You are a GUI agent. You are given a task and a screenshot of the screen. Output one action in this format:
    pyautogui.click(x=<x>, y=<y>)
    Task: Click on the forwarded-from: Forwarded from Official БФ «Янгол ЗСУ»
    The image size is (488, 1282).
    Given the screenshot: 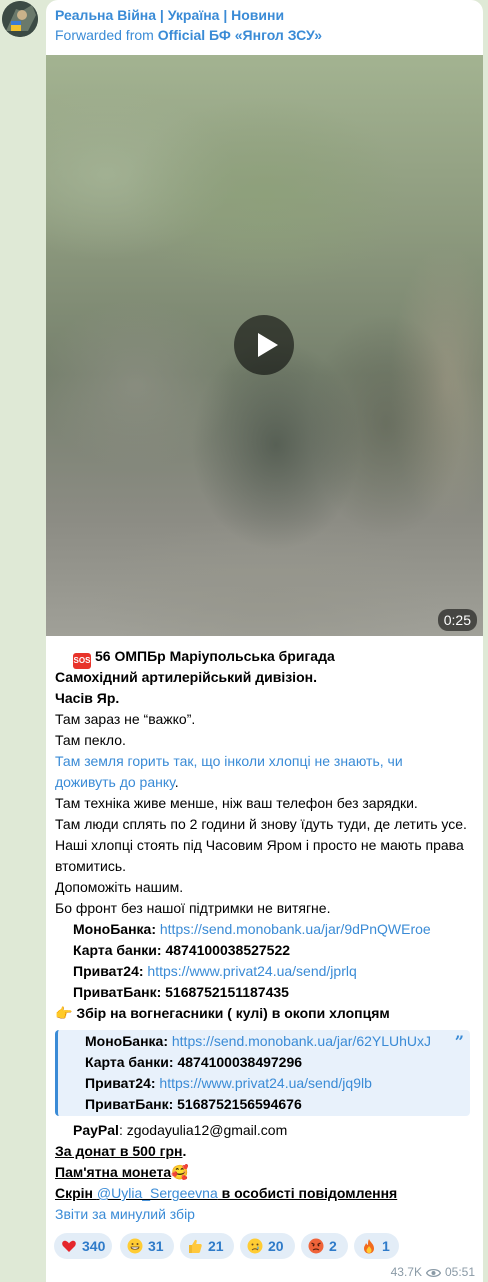 What is the action you would take?
    pyautogui.click(x=188, y=35)
    